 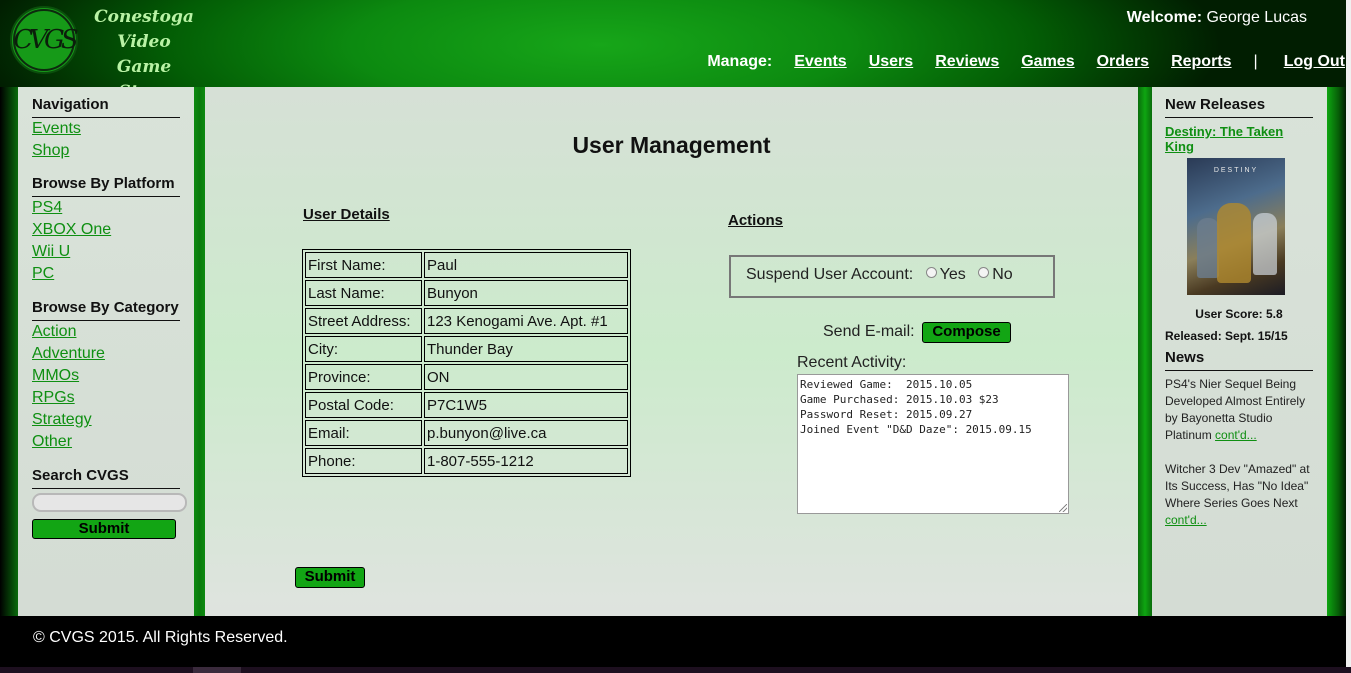 I want to click on table-row: City: Thunder Bay, so click(x=466, y=349).